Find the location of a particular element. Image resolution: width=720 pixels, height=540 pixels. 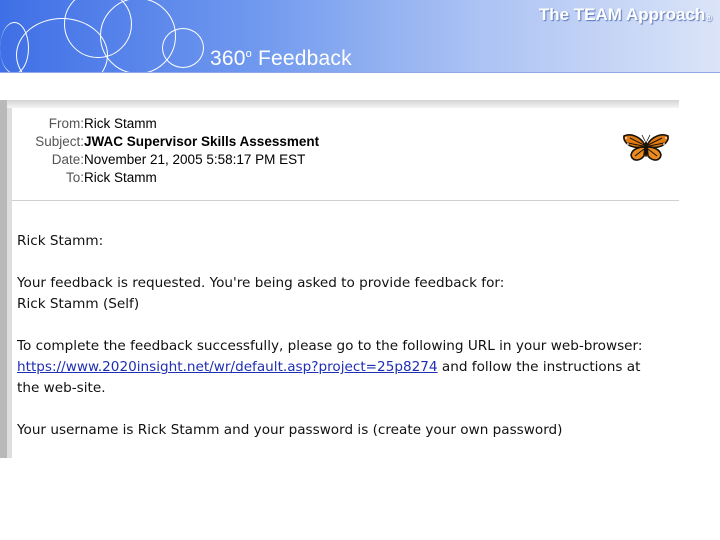

to-label: To: is located at coordinates (74, 177).